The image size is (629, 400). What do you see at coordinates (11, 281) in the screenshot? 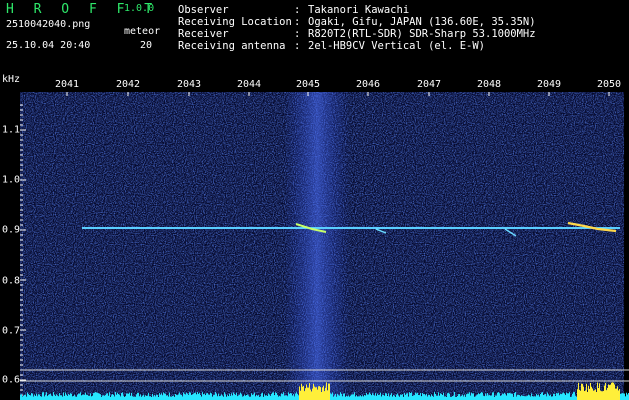
I see `y-tick-label: 0.8` at bounding box center [11, 281].